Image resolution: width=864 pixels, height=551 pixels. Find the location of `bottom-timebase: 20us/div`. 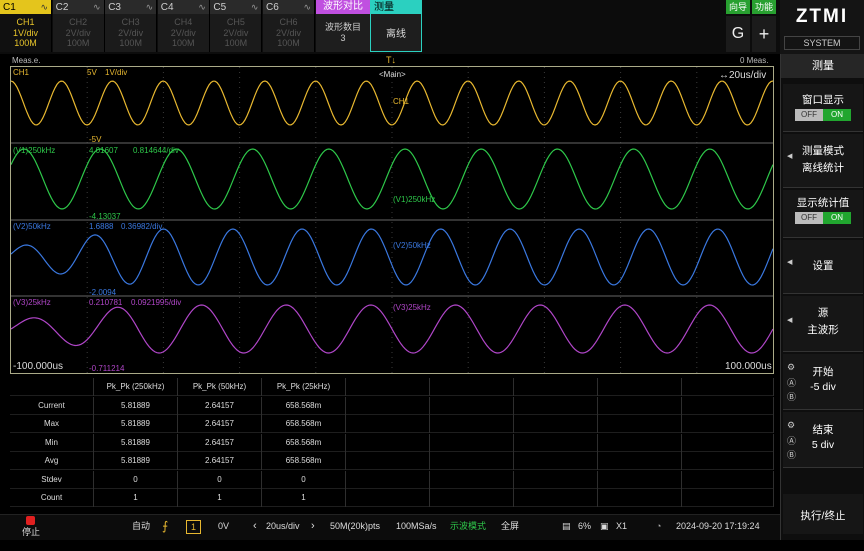

bottom-timebase: 20us/div is located at coordinates (283, 528).